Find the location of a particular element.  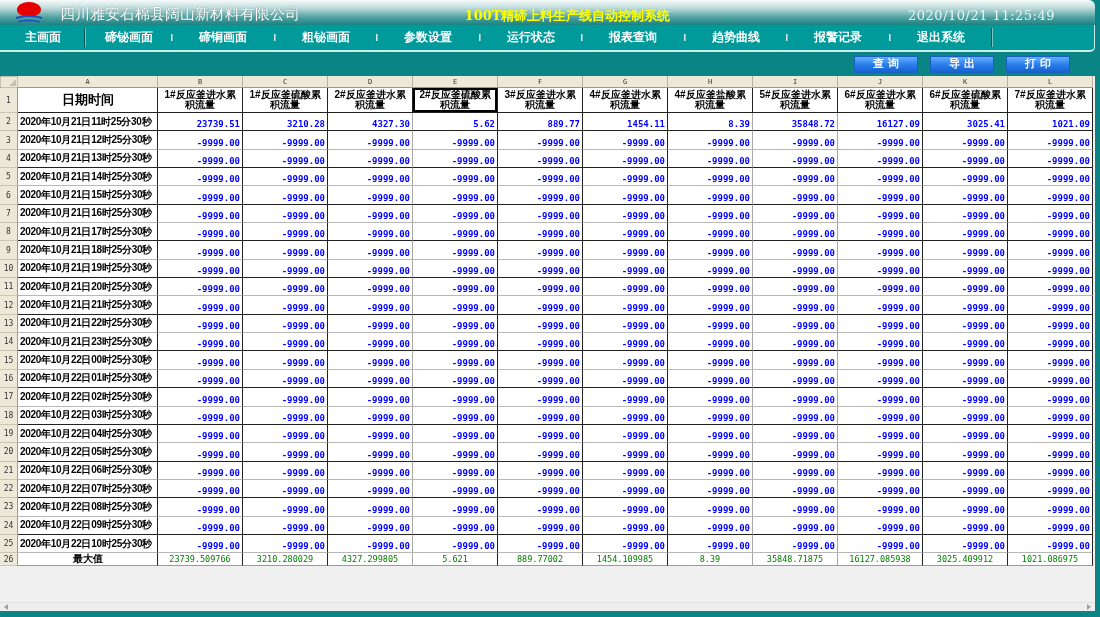

table-cell: 2020年10月21日18时25分30秒 is located at coordinates (88, 250).